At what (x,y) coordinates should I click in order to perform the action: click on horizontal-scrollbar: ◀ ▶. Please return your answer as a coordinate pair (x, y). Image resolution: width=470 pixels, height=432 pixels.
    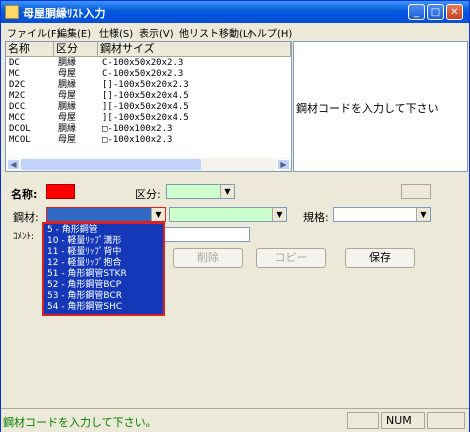
    Looking at the image, I should click on (148, 164).